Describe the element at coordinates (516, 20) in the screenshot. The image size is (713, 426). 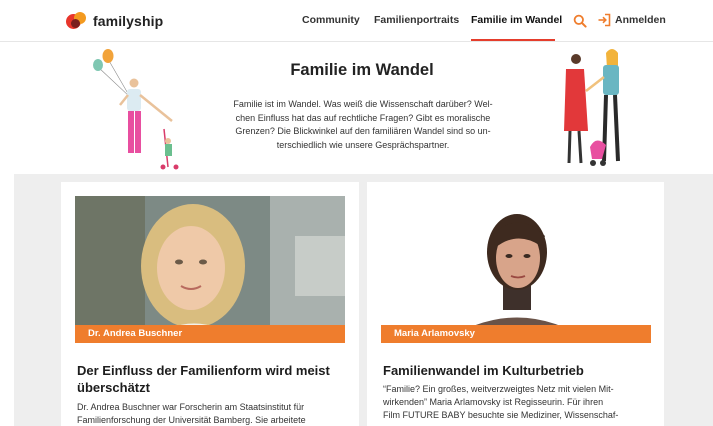
I see `nav-familie-im-wandel: Familie im Wandel` at that location.